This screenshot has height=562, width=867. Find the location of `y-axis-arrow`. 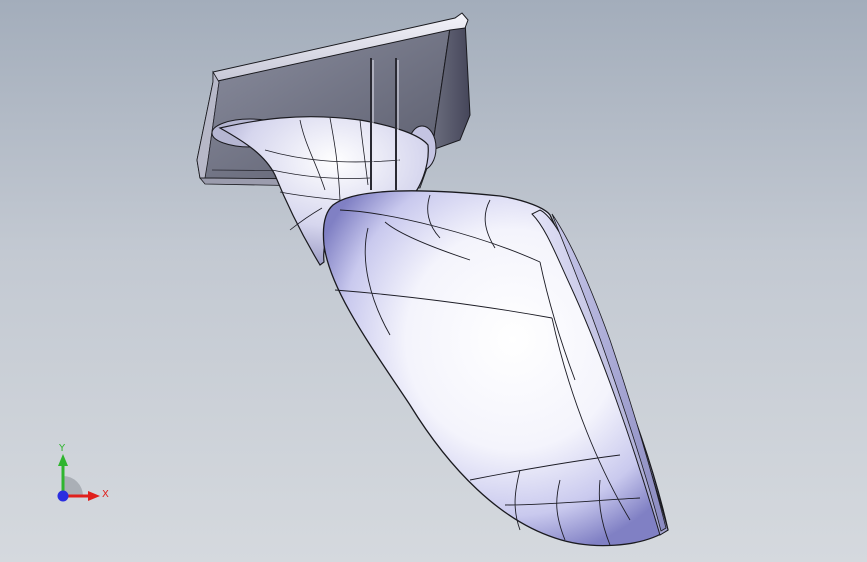

y-axis-arrow is located at coordinates (63, 460).